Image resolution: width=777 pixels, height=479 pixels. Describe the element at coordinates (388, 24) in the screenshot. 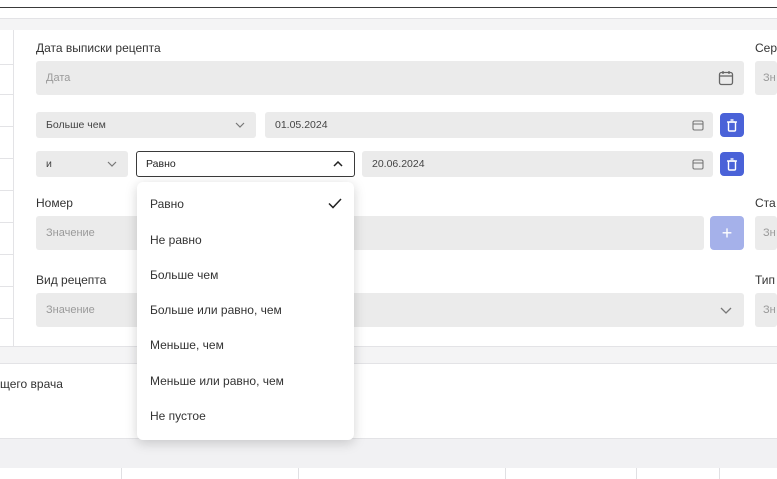

I see `header-band` at that location.